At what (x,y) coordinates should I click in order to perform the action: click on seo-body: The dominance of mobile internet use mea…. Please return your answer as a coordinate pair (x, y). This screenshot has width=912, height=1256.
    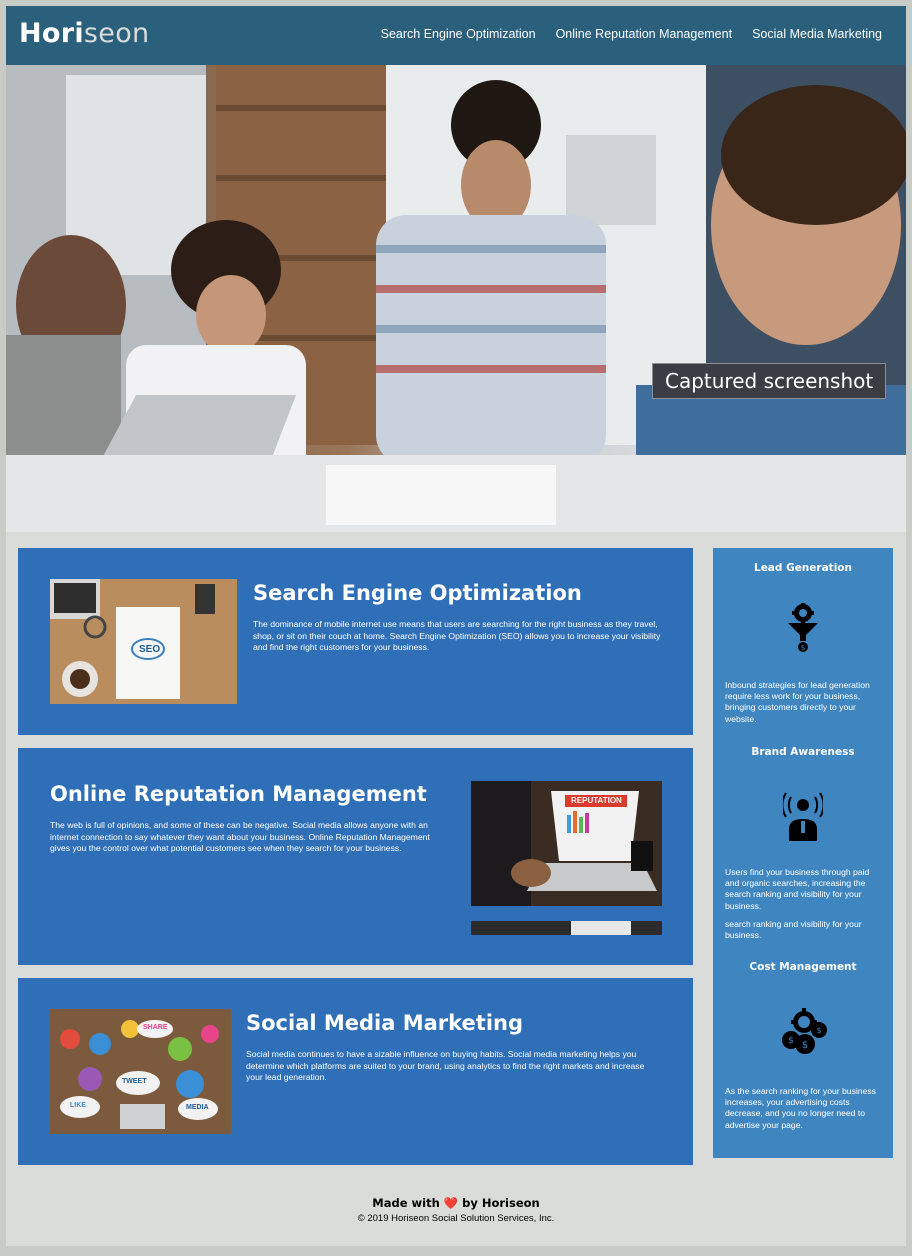
    Looking at the image, I should click on (457, 635).